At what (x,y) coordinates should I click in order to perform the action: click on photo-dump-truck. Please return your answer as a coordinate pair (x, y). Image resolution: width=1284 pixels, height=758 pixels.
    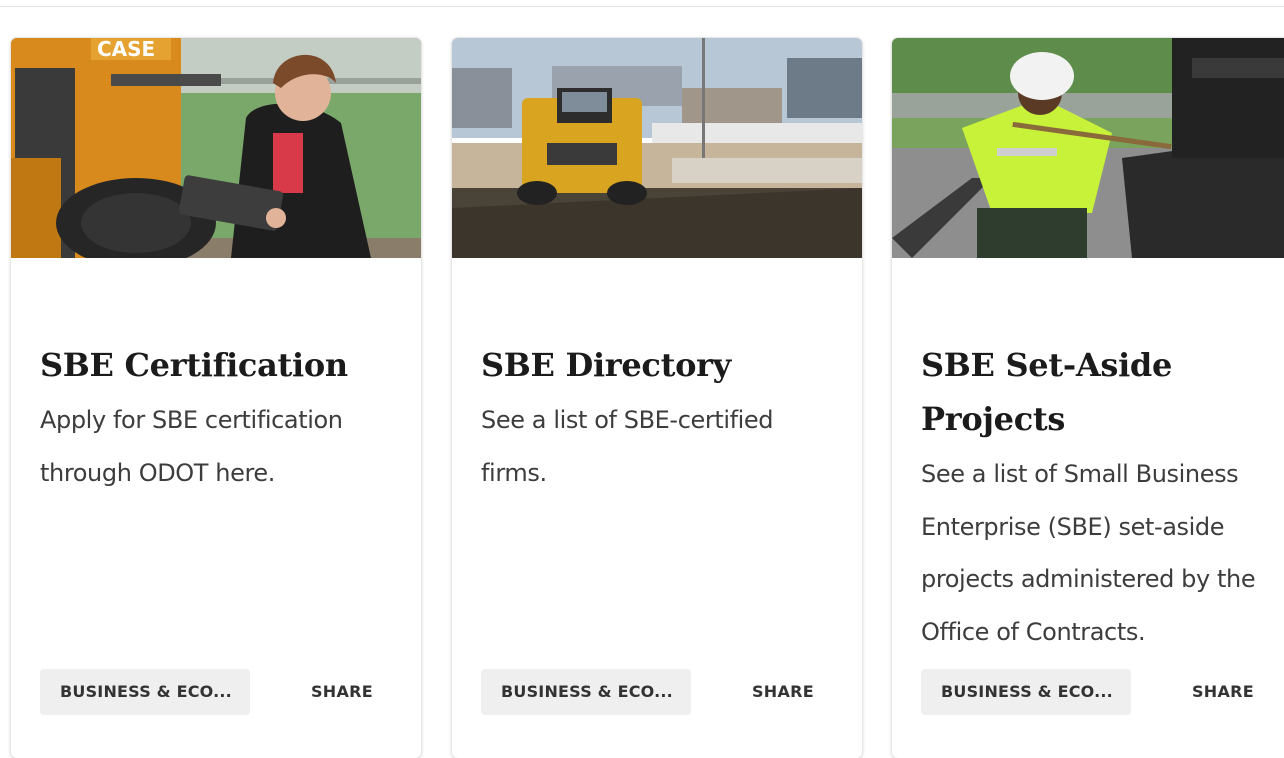
    Looking at the image, I should click on (657, 148).